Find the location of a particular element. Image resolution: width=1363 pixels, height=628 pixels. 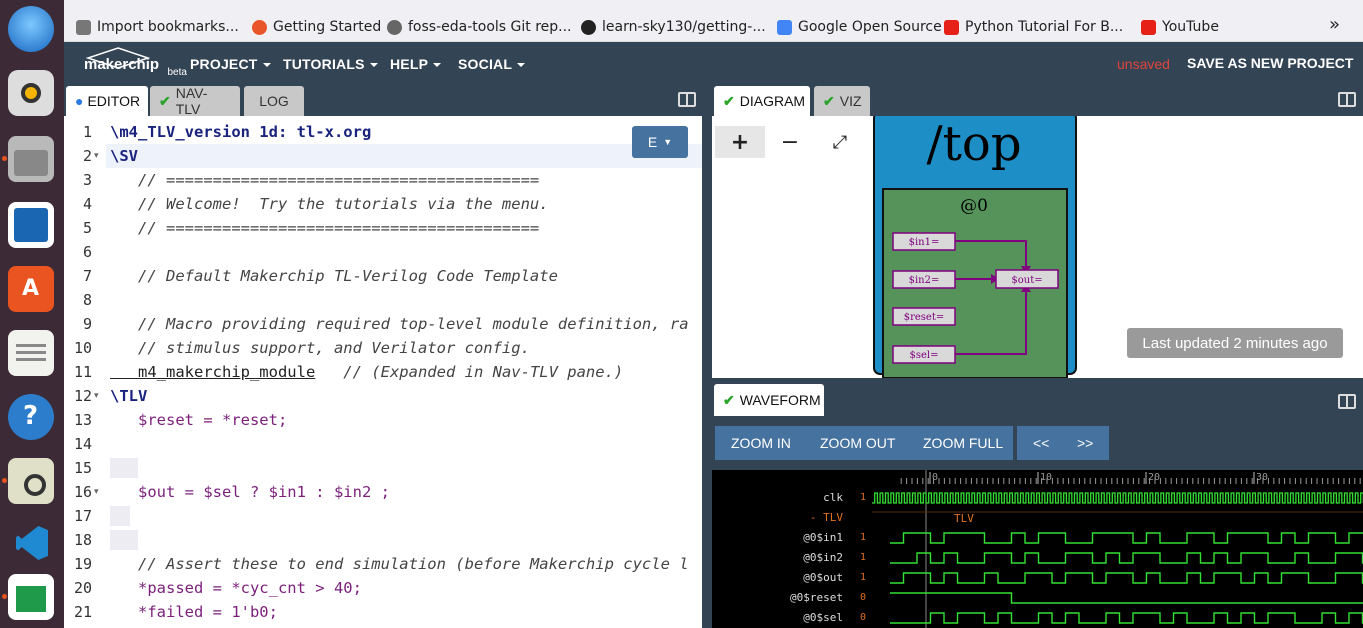

code-line: *passed = *cyc_cnt > 40; is located at coordinates (236, 588).